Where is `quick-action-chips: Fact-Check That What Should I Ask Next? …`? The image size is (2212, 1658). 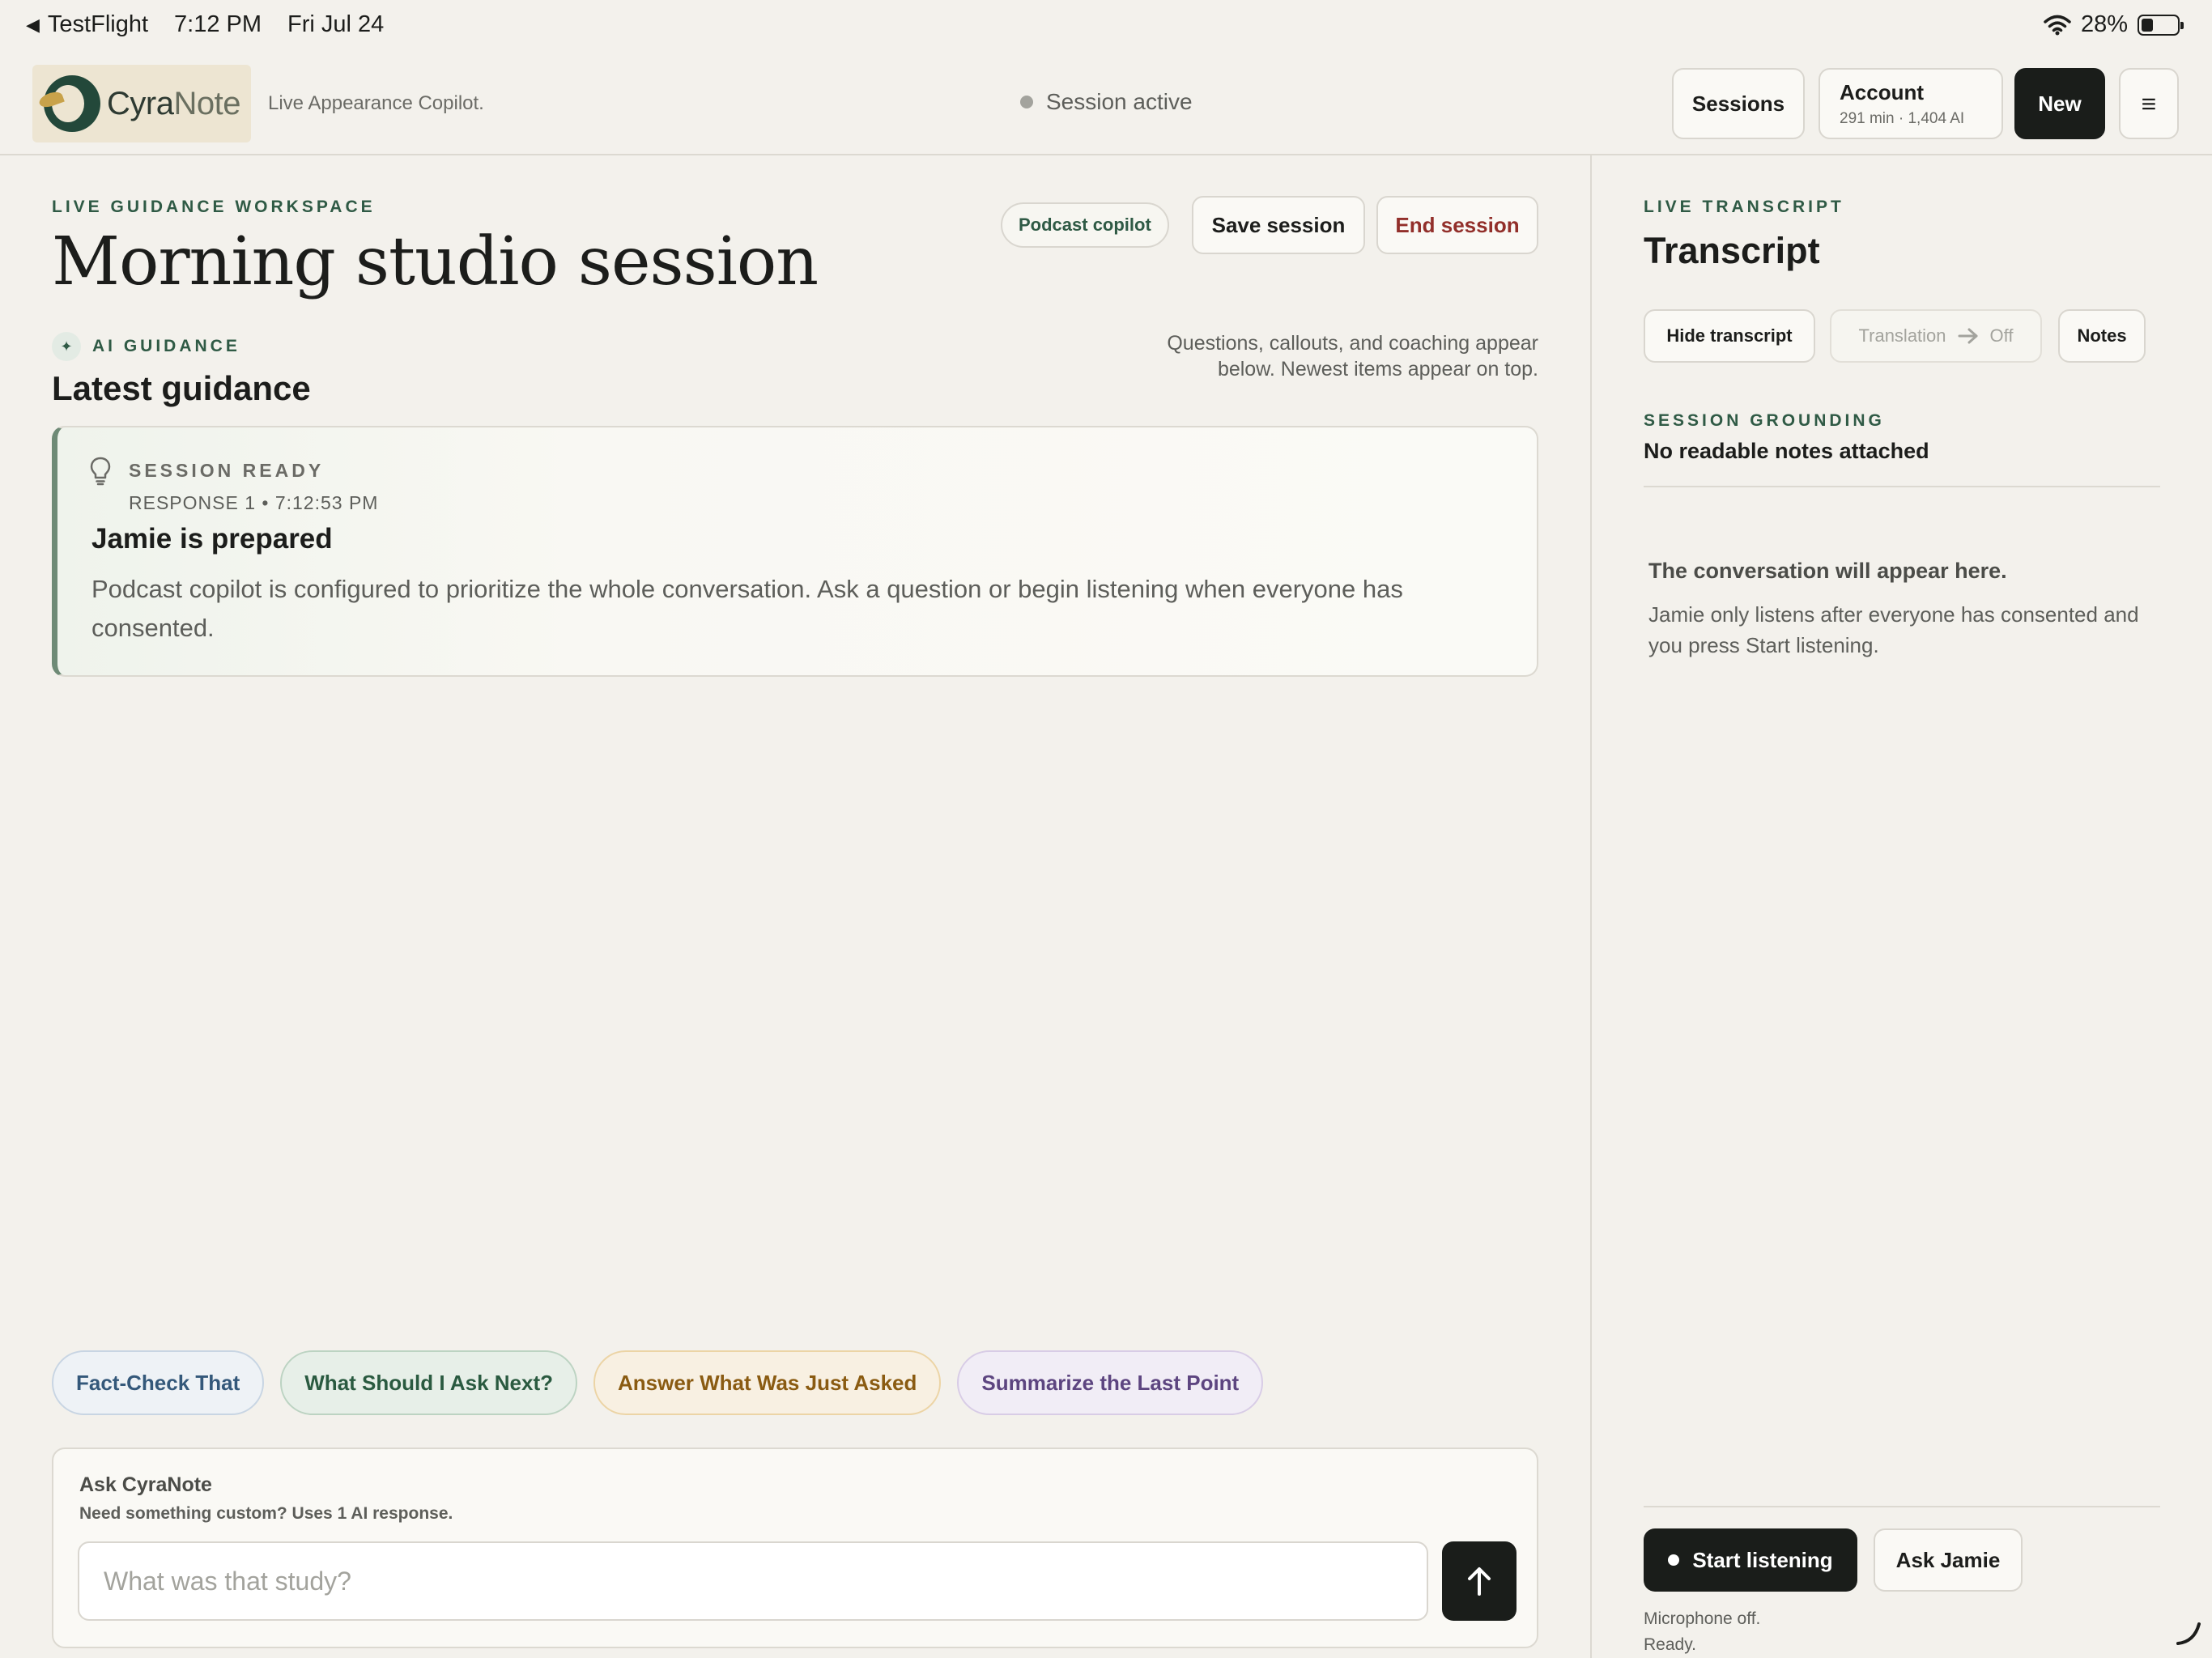 quick-action-chips: Fact-Check That What Should I Ask Next? … is located at coordinates (658, 1382).